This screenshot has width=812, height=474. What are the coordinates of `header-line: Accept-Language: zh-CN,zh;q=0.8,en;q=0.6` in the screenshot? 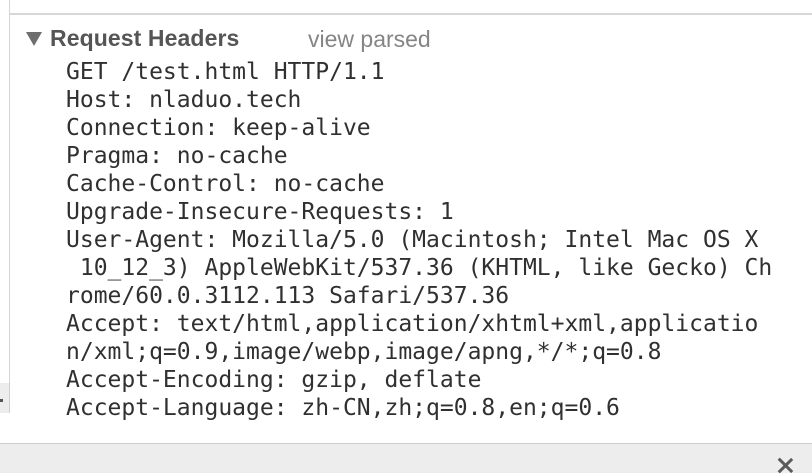 It's located at (343, 408).